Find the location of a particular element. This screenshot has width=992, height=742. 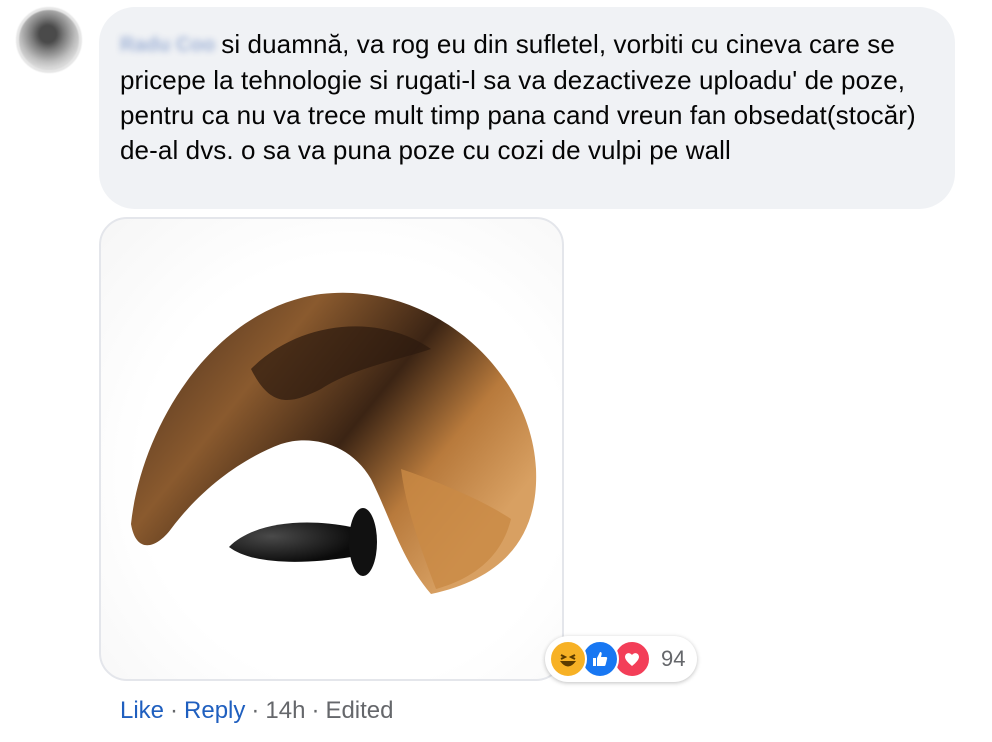

reaction-summary: 94 is located at coordinates (621, 659).